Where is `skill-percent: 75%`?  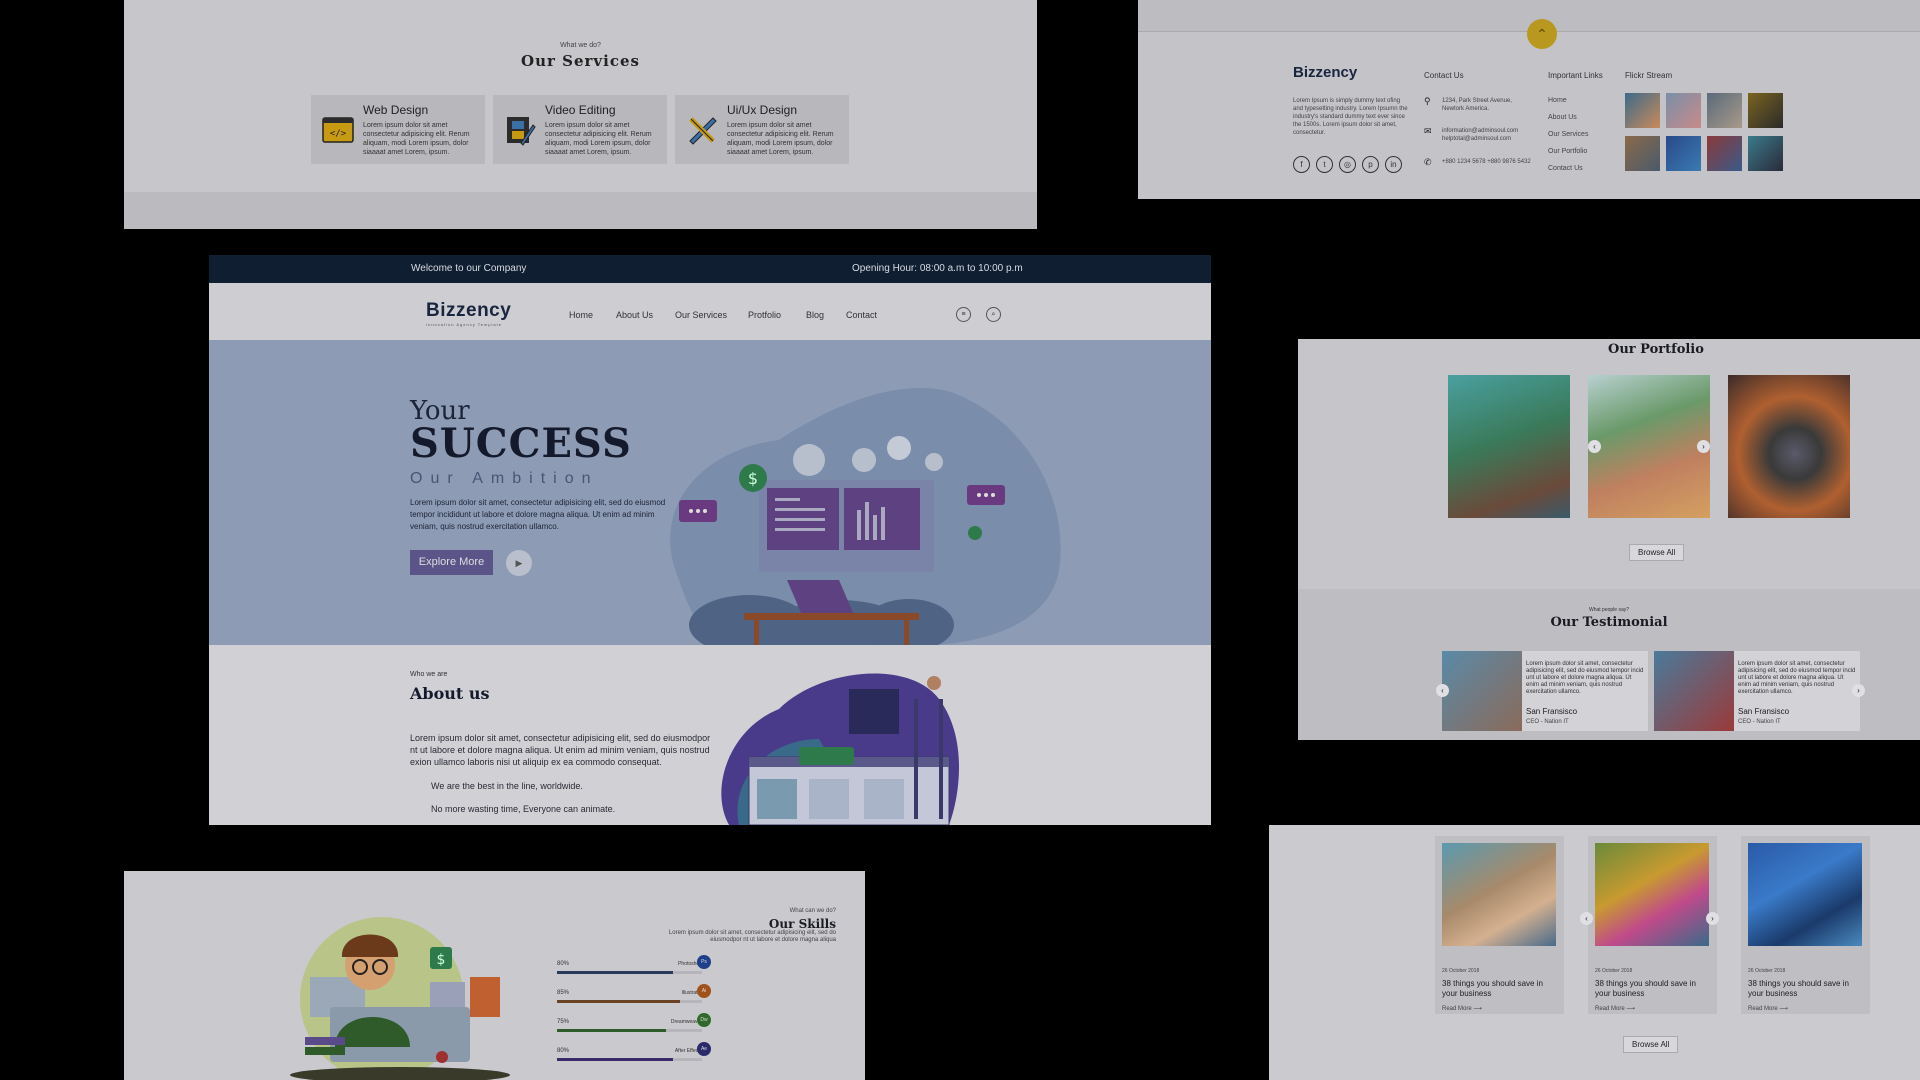 skill-percent: 75% is located at coordinates (563, 1022).